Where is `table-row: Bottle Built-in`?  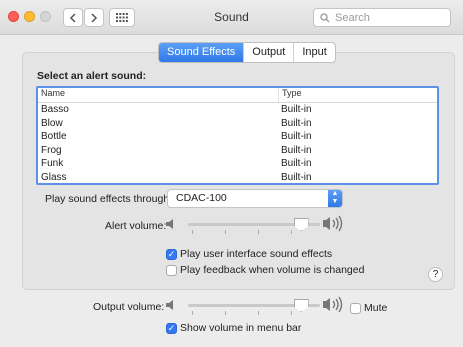 table-row: Bottle Built-in is located at coordinates (237, 137).